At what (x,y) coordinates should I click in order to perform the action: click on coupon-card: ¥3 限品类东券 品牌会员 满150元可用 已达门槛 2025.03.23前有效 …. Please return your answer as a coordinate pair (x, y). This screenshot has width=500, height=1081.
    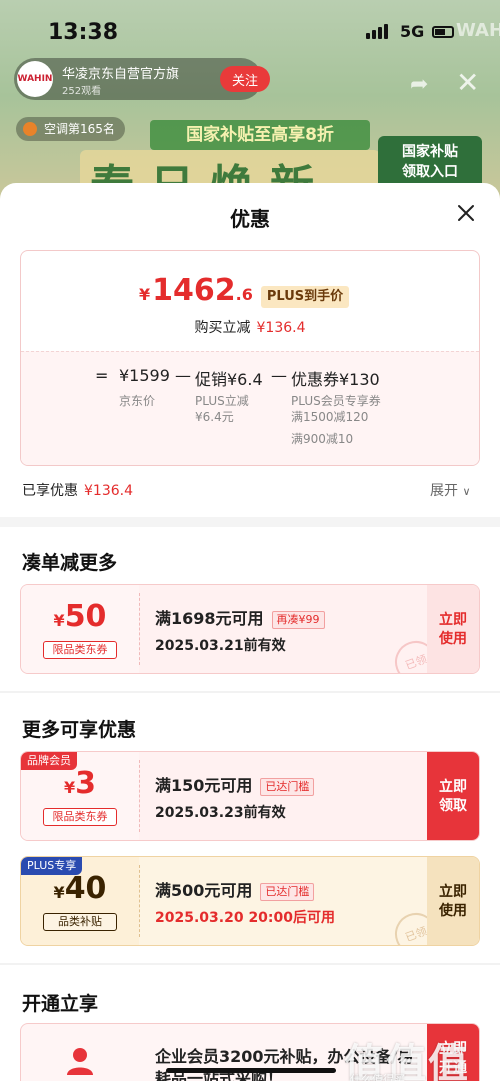
    Looking at the image, I should click on (250, 796).